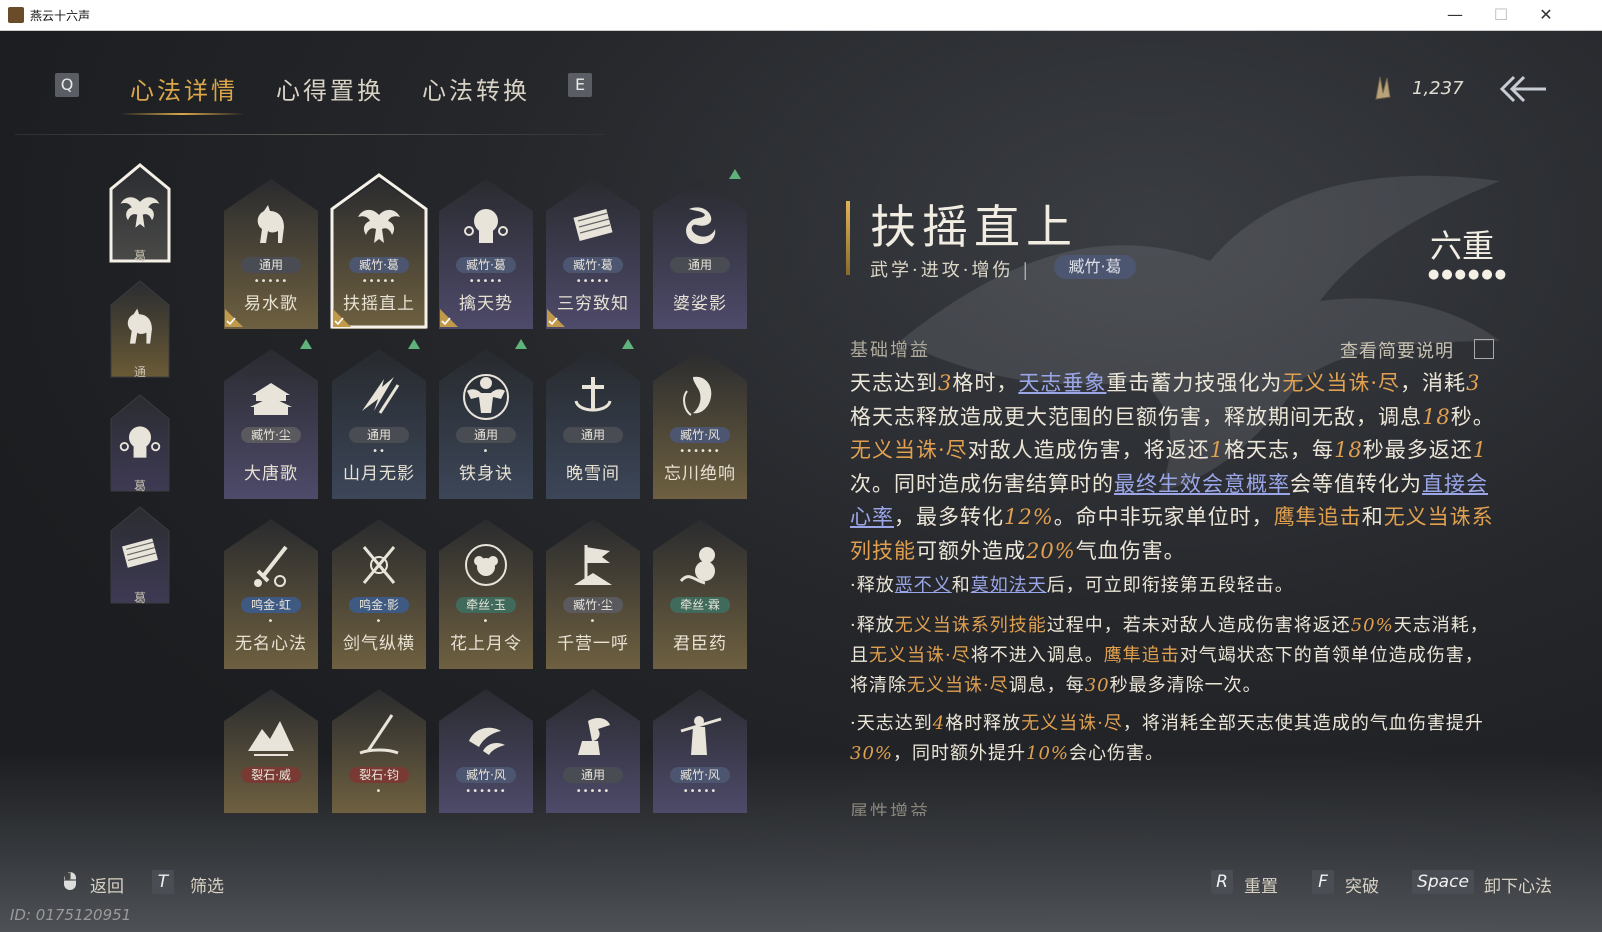 Image resolution: width=1602 pixels, height=932 pixels. What do you see at coordinates (379, 251) in the screenshot?
I see `technique-card: 臧竹·葛 ••••• 扶摇直上` at bounding box center [379, 251].